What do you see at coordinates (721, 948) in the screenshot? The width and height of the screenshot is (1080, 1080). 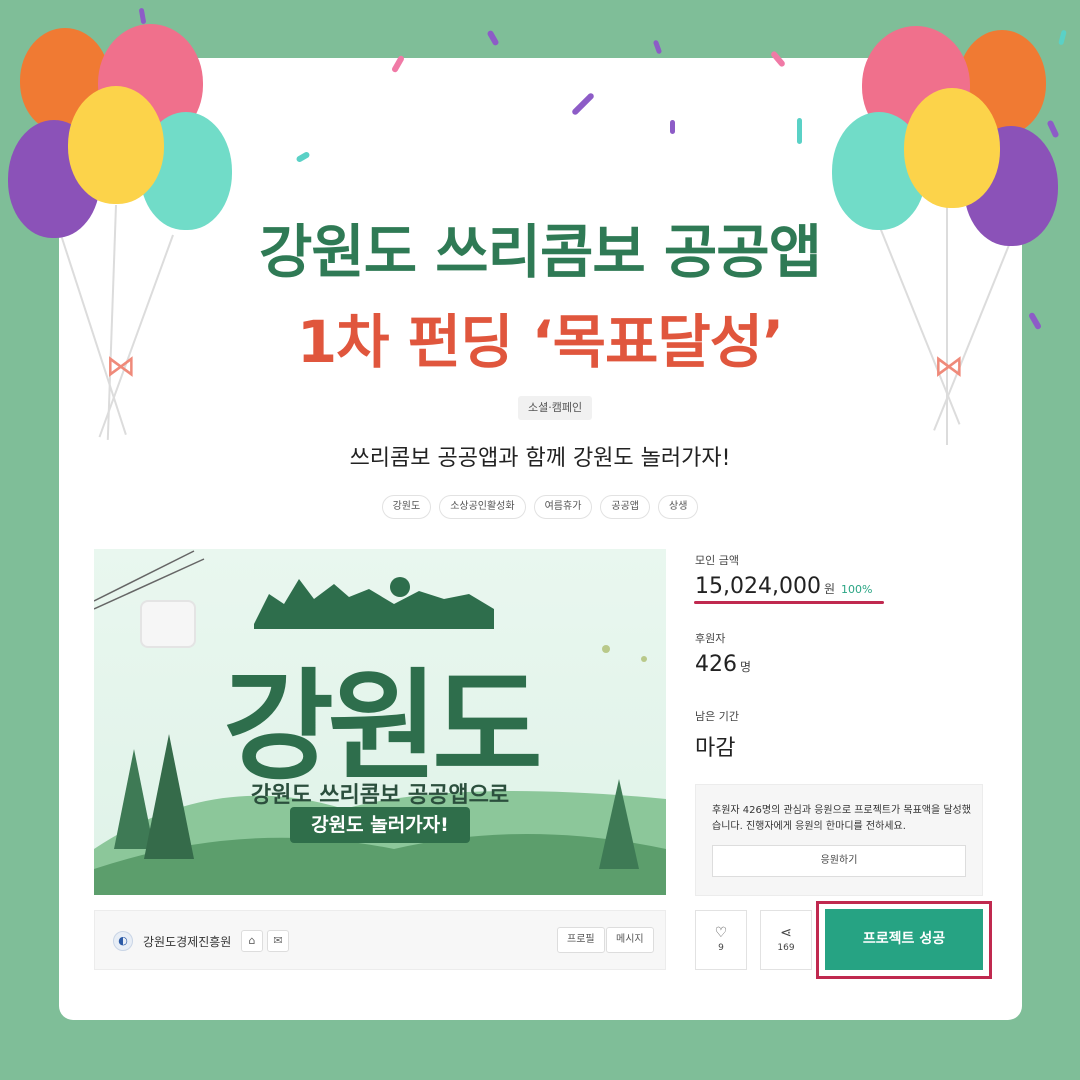 I see `like-count: 9` at bounding box center [721, 948].